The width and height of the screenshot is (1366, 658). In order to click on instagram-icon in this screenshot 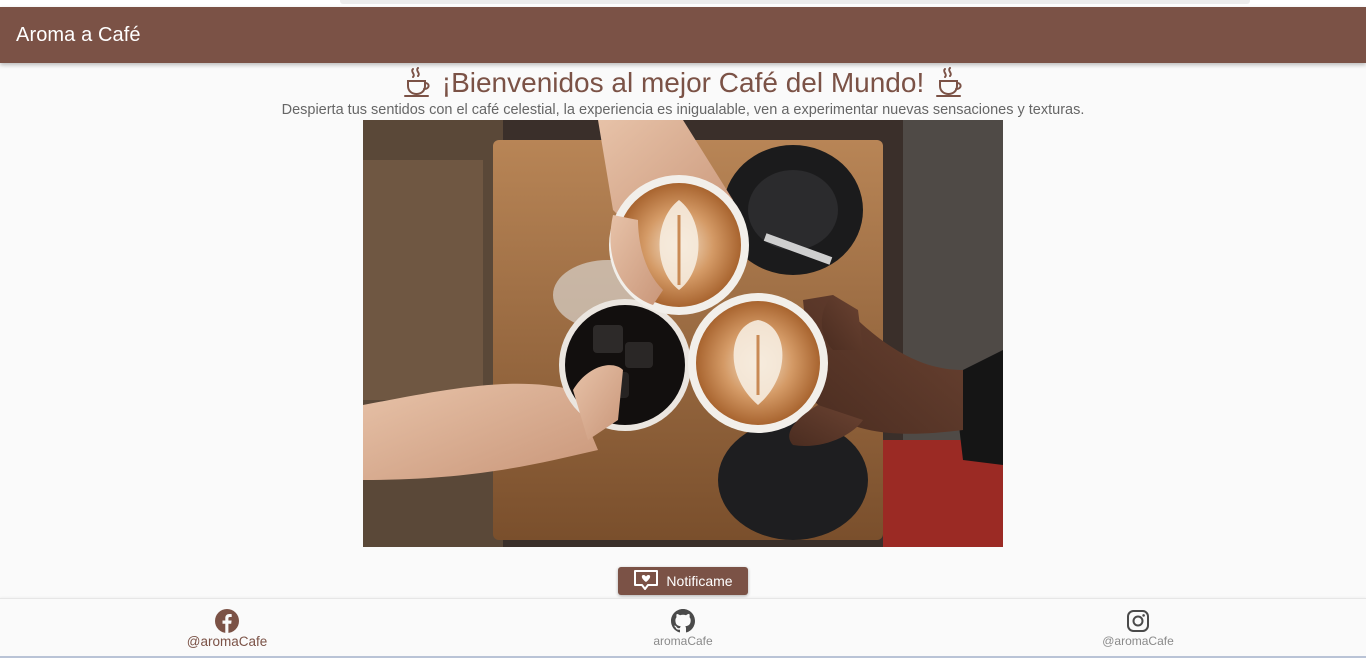, I will do `click(1138, 621)`.